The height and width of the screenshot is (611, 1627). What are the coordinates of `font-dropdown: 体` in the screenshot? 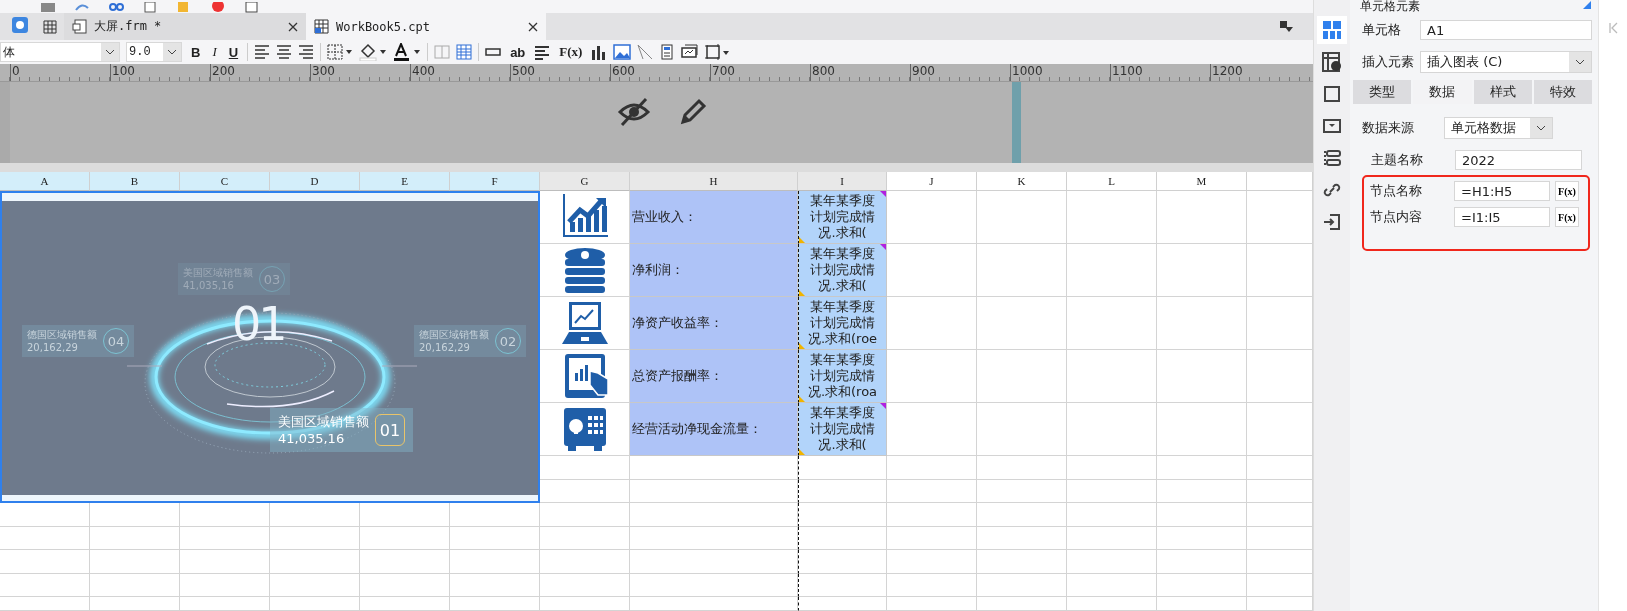 It's located at (60, 52).